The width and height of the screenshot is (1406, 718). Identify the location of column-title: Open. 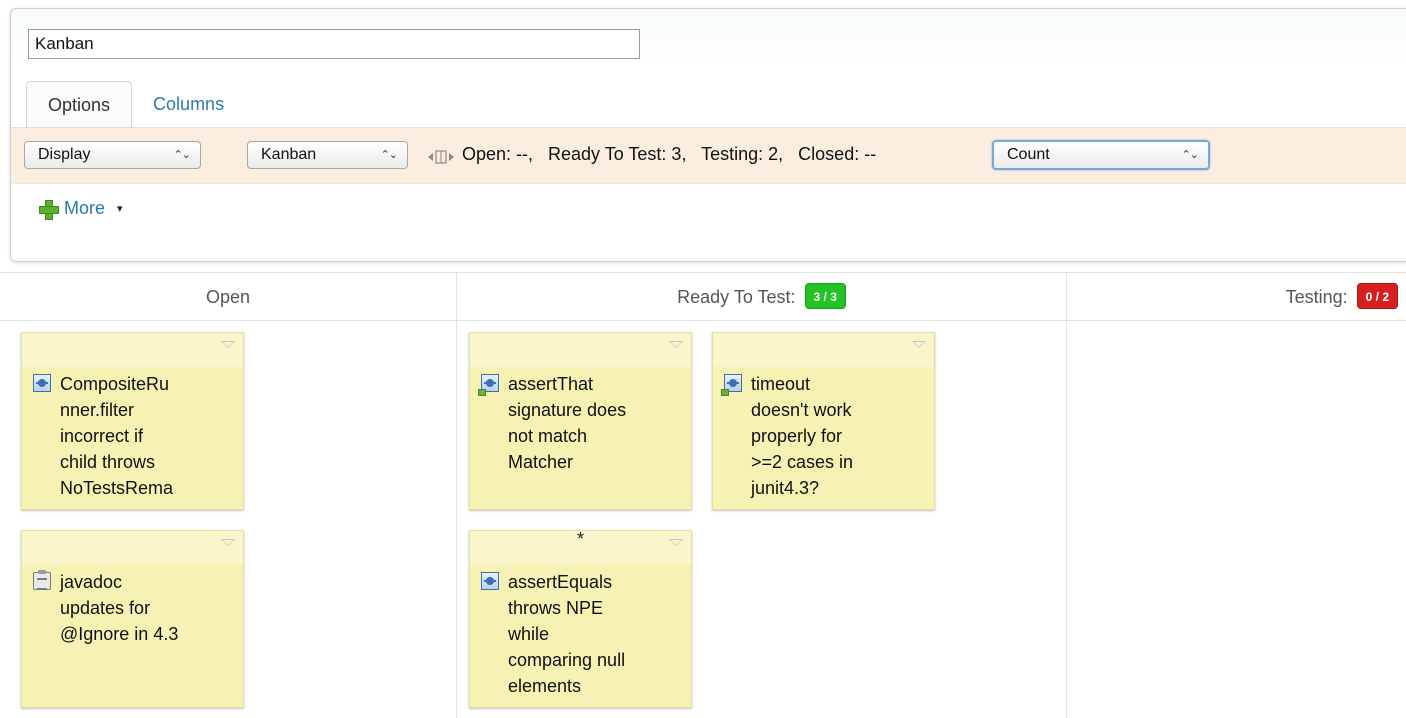
(228, 297).